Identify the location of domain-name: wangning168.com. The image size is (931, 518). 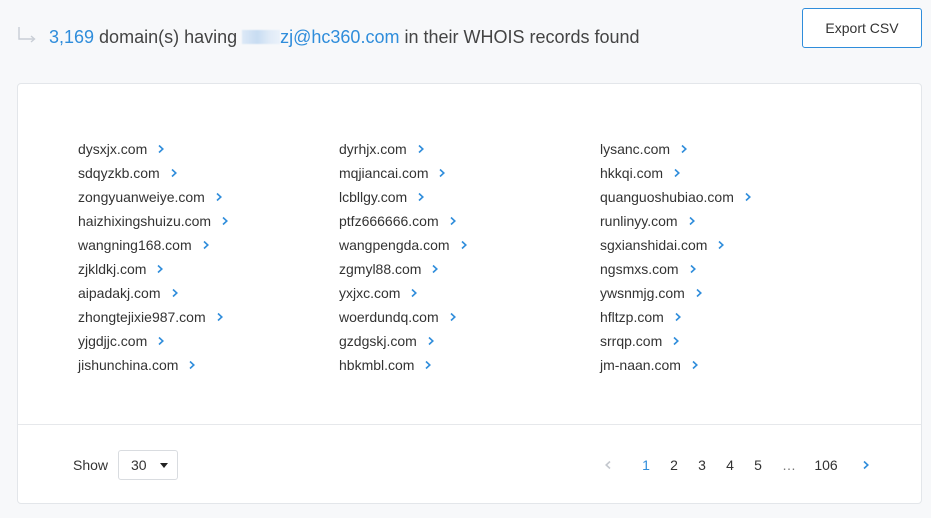
(135, 245).